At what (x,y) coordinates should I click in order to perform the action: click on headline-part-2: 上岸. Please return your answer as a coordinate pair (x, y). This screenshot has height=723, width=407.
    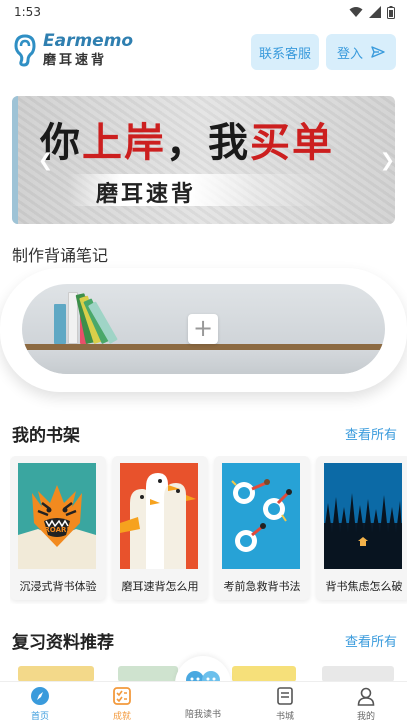
    Looking at the image, I should click on (124, 143).